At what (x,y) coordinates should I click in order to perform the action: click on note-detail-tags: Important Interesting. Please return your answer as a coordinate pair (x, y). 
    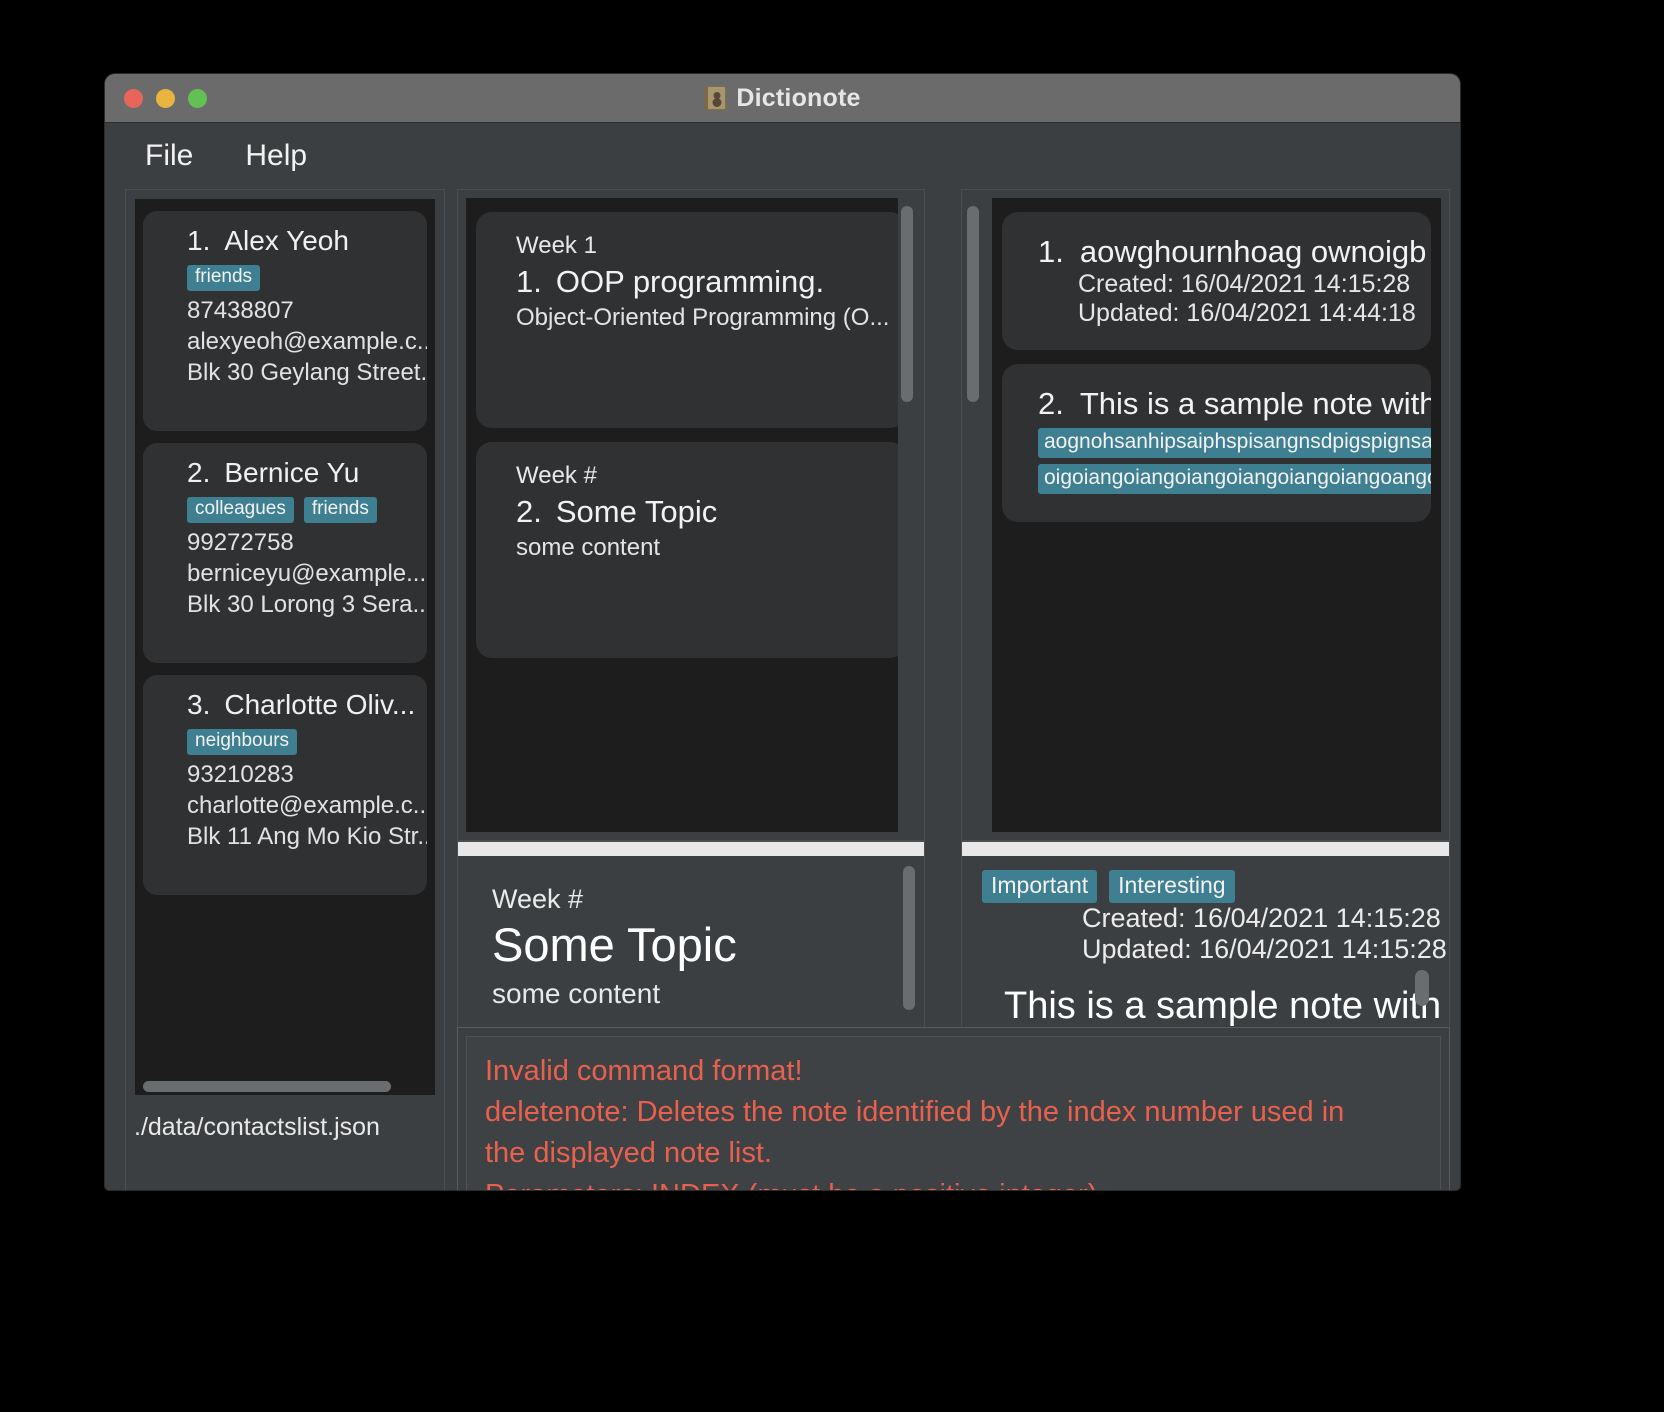
    Looking at the image, I should click on (1205, 879).